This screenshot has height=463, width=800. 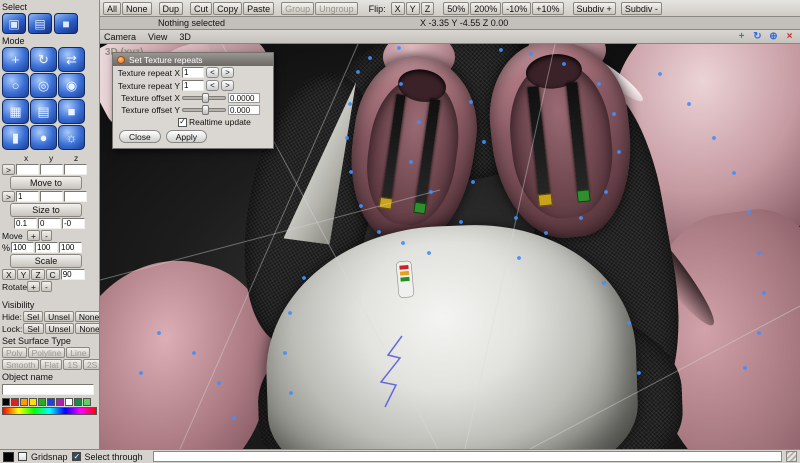 I want to click on size-to-y-input, so click(x=51, y=196).